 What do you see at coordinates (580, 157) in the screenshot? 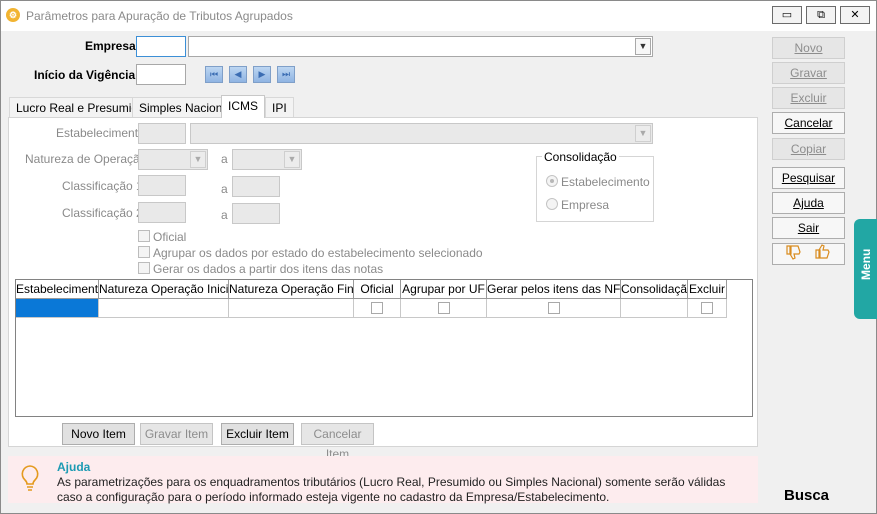
I see `consolidacao-title: Consolidação` at bounding box center [580, 157].